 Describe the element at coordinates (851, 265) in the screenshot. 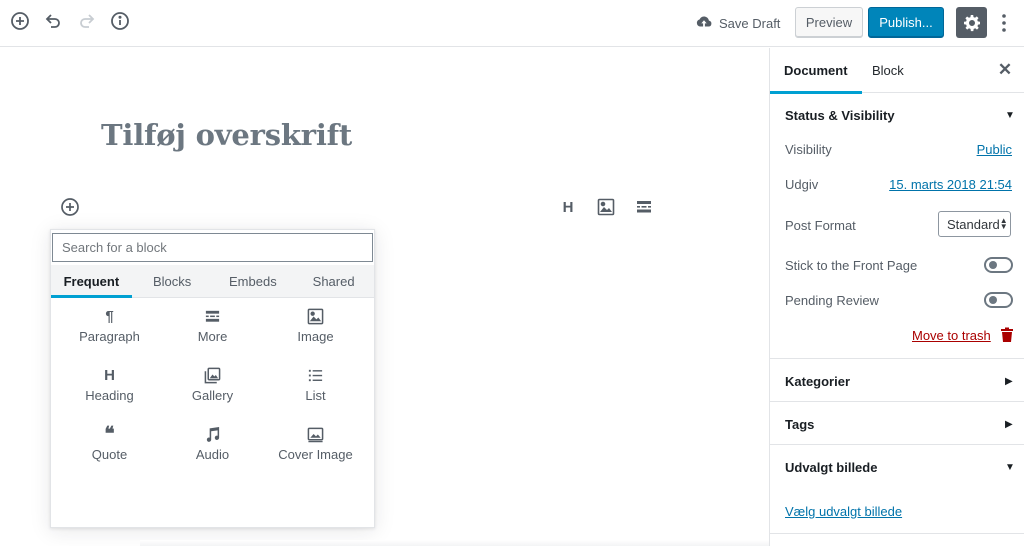

I see `sticky-label: Stick to the Front Page` at that location.